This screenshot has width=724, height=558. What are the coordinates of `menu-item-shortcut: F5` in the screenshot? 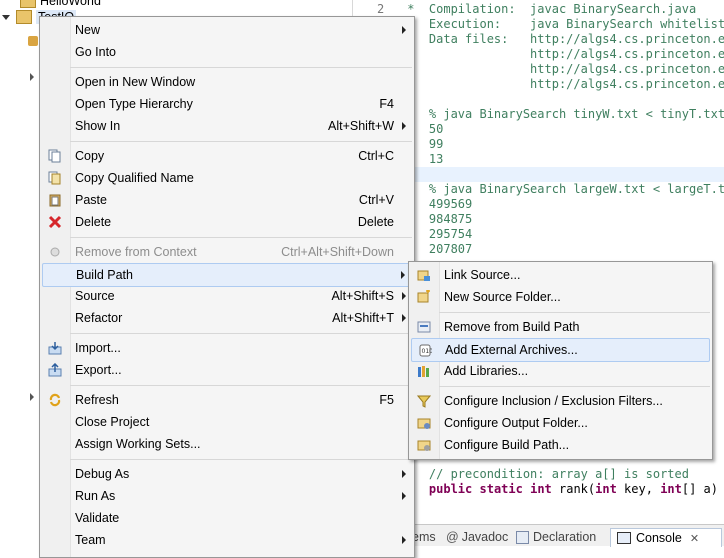 It's located at (386, 400).